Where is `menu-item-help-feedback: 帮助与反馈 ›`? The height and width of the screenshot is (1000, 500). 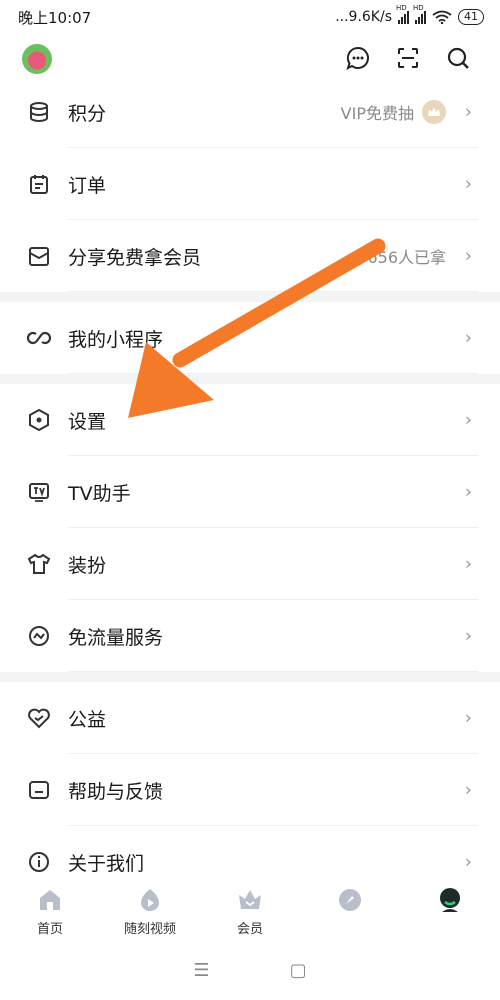
menu-item-help-feedback: 帮助与反馈 › is located at coordinates (250, 790).